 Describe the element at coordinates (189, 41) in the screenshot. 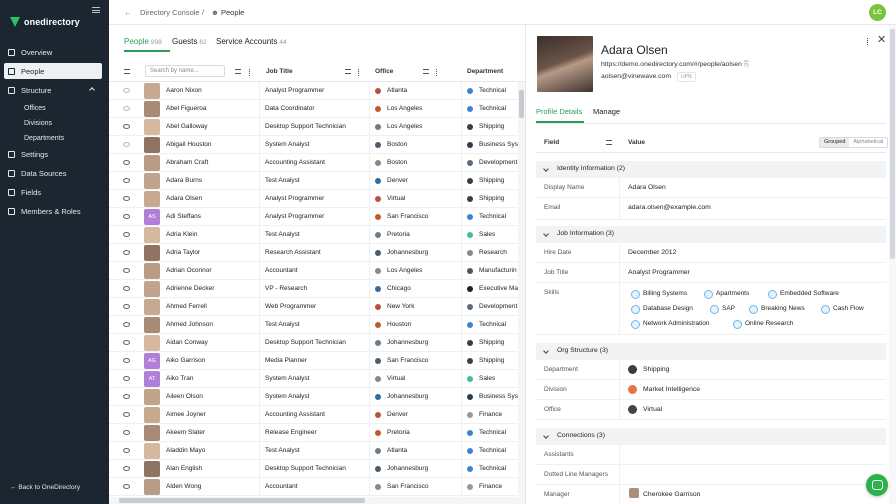

I see `tab-guests: Guests 62` at that location.